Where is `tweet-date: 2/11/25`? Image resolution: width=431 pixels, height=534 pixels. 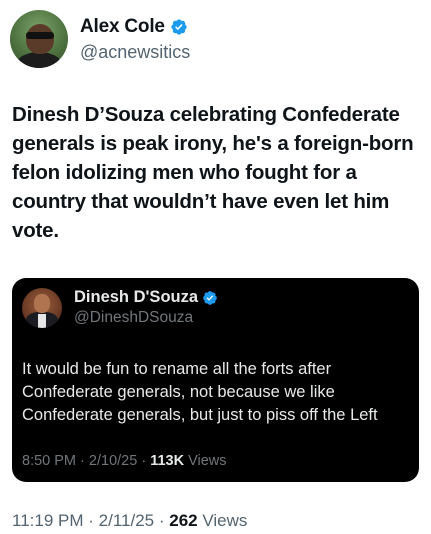 tweet-date: 2/11/25 is located at coordinates (126, 520).